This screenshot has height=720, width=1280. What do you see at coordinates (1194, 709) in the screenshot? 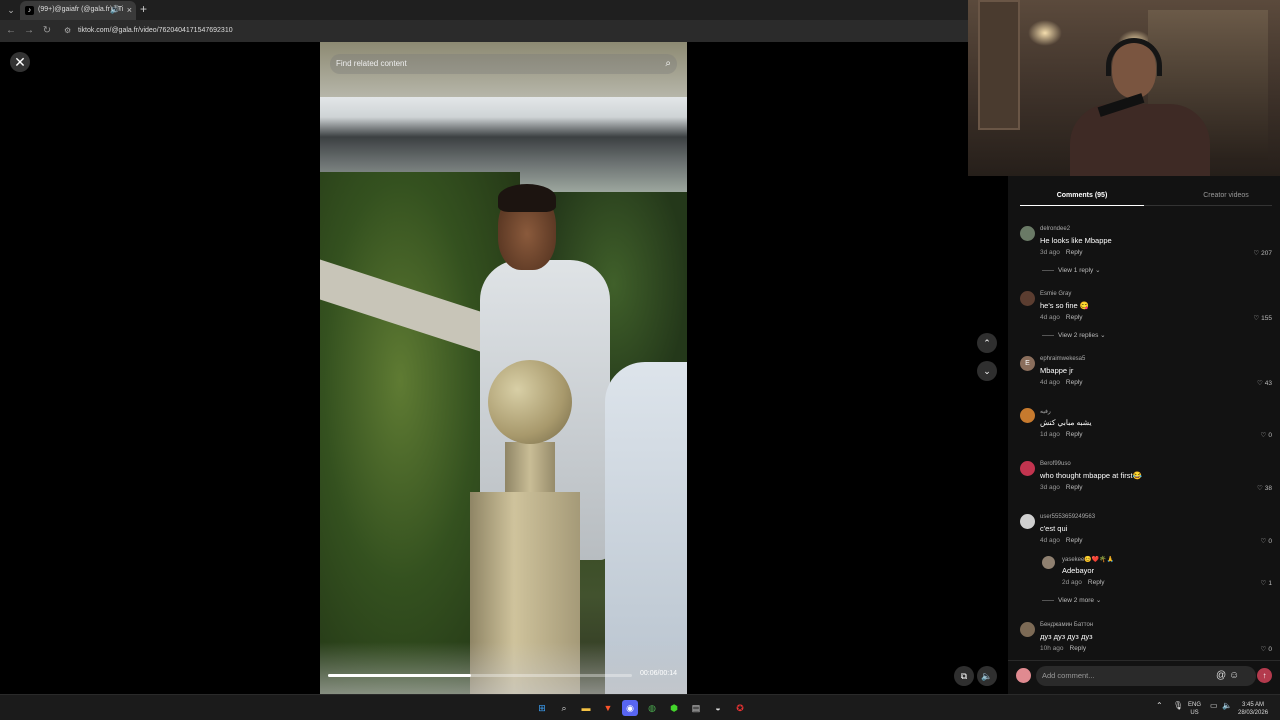
I see `language-indicator: ENG US` at bounding box center [1194, 709].